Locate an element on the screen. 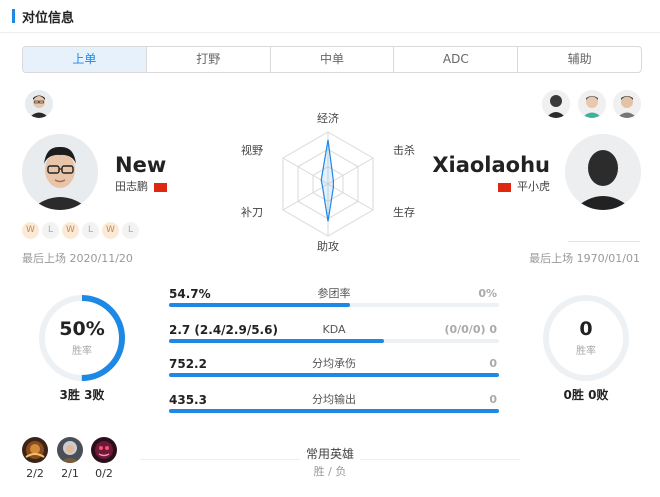 Image resolution: width=660 pixels, height=497 pixels. stat-row-damage-taken: 752.2 分均承伤 0 is located at coordinates (334, 368).